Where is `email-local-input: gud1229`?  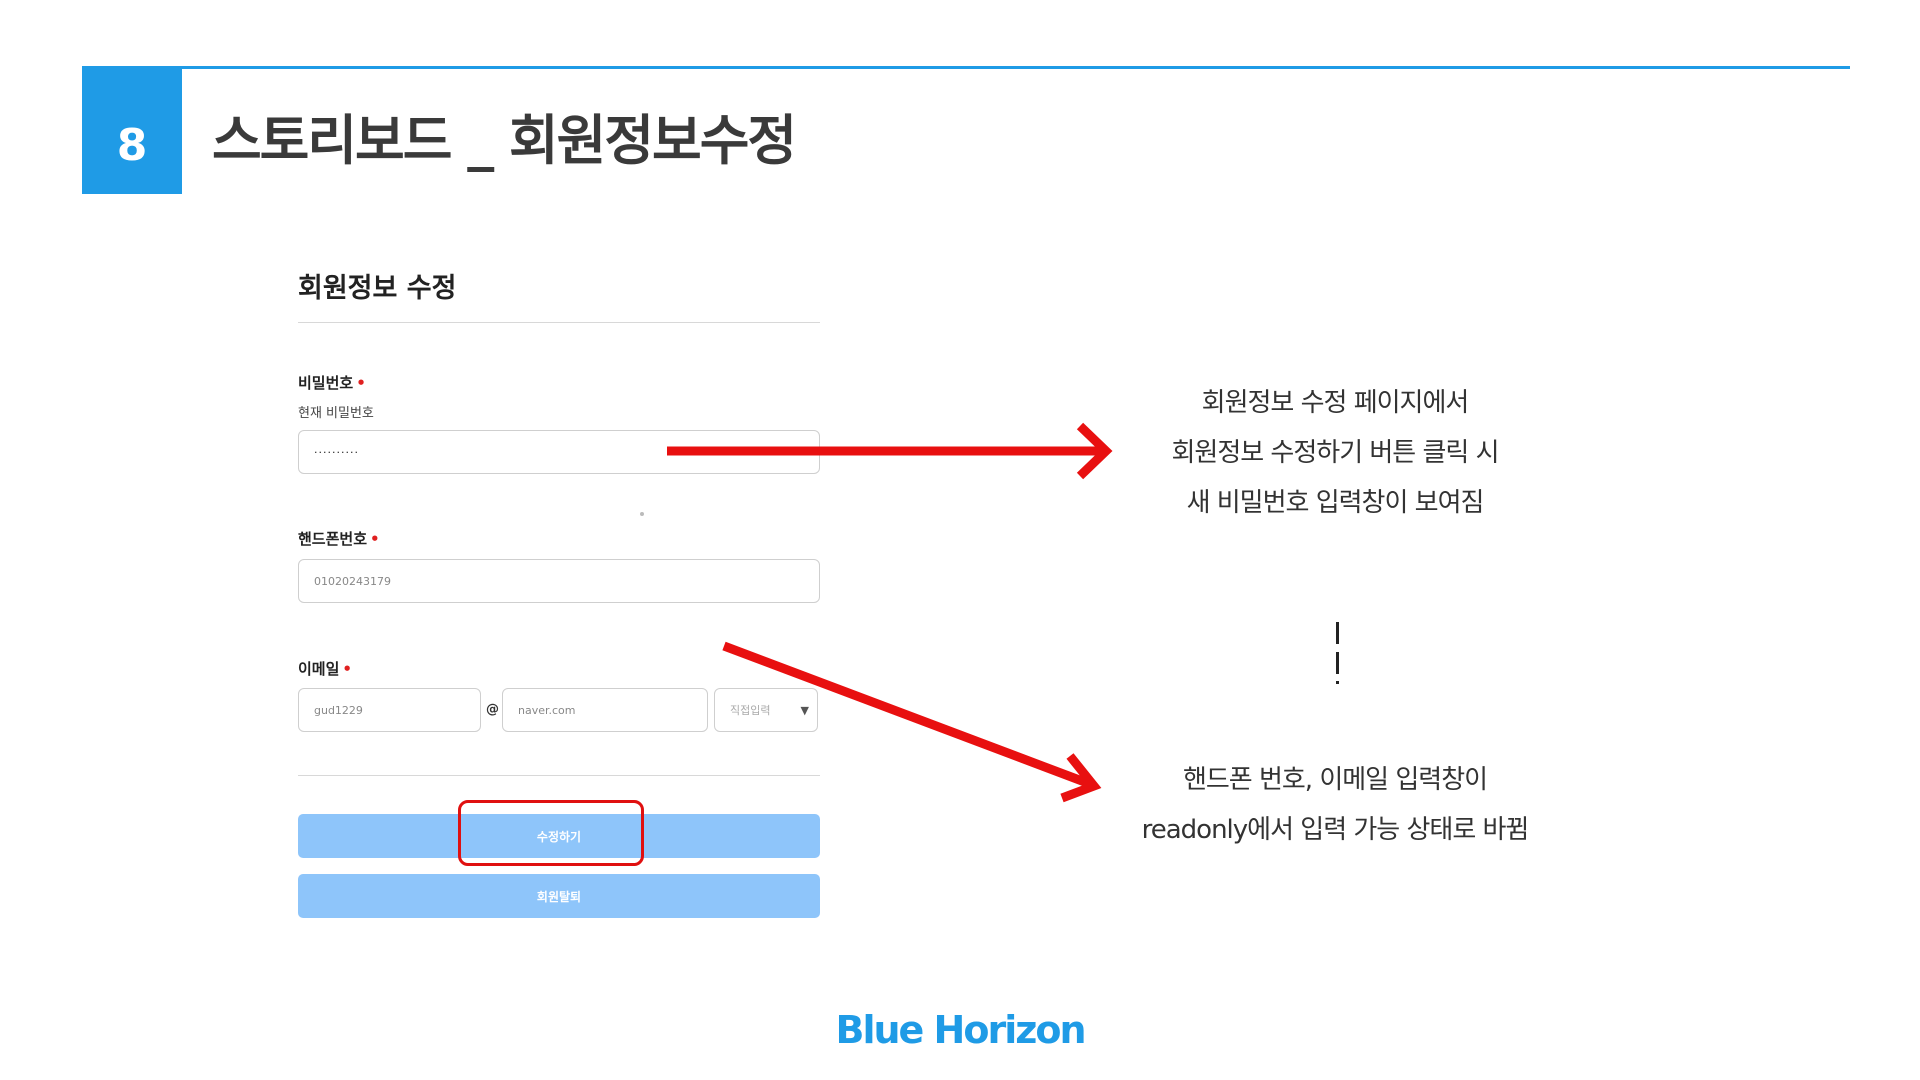
email-local-input: gud1229 is located at coordinates (389, 710).